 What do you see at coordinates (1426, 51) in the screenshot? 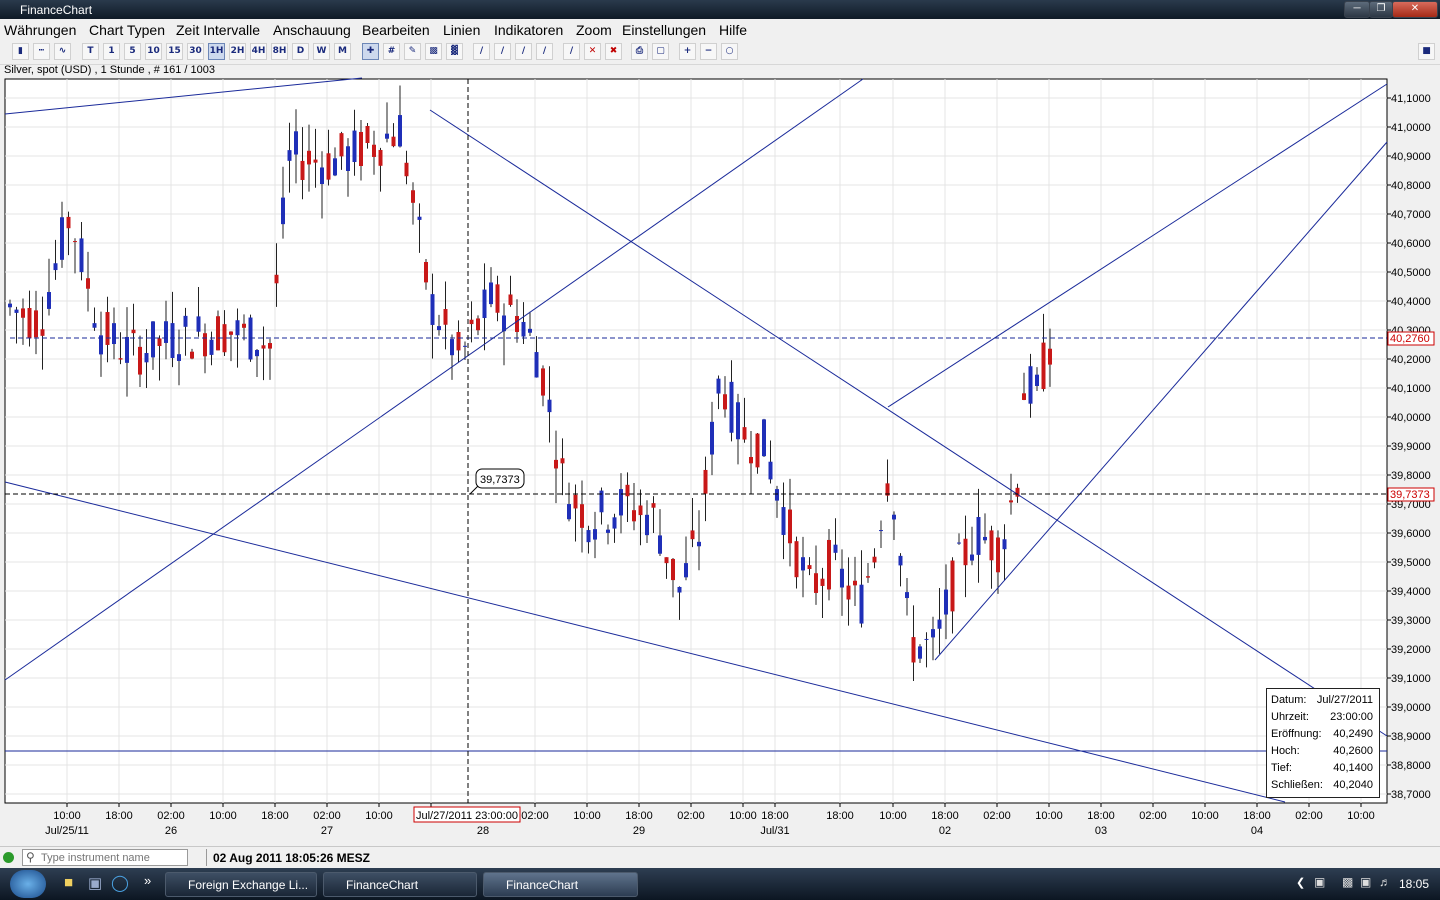
I see `dock-panel-icon: ■` at bounding box center [1426, 51].